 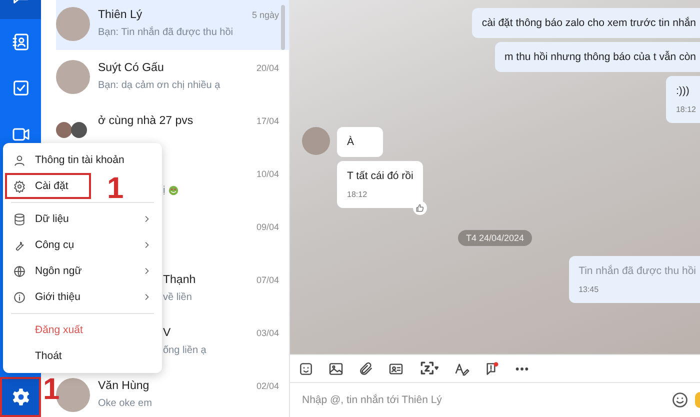 What do you see at coordinates (82, 330) in the screenshot?
I see `menu-item: Đăng xuất` at bounding box center [82, 330].